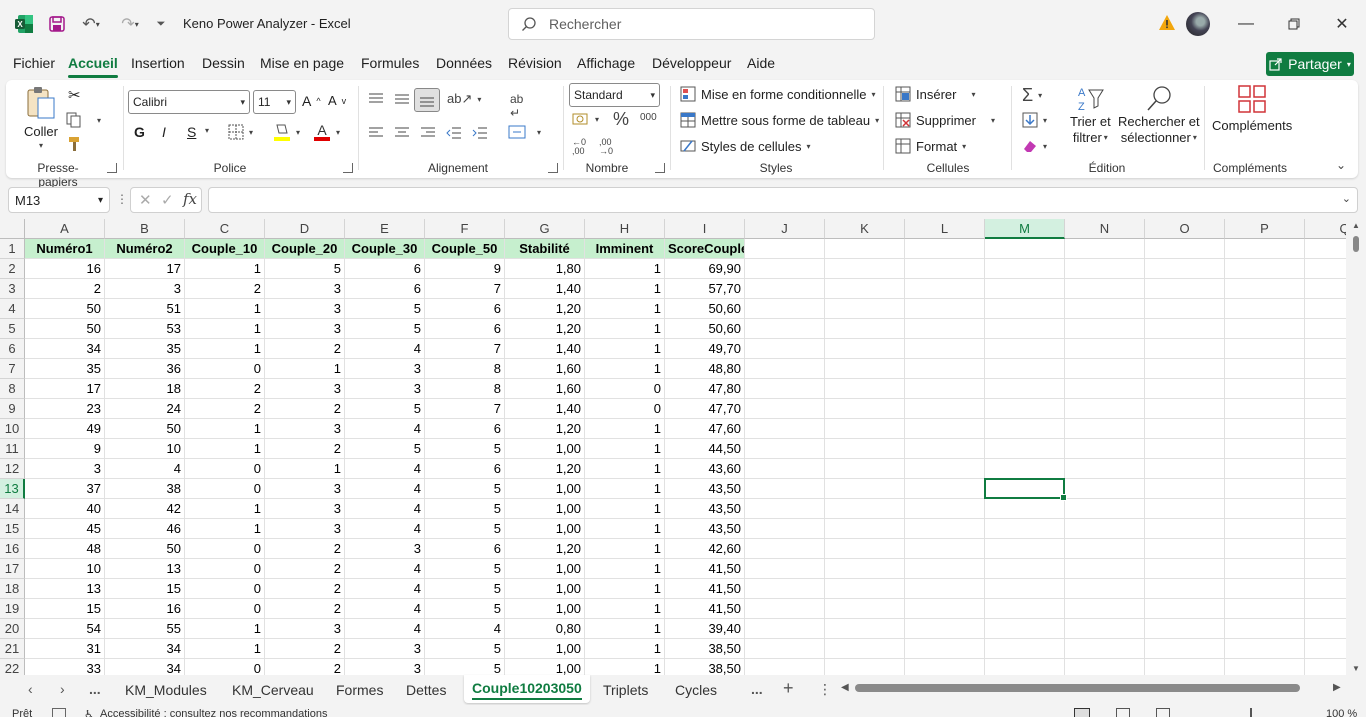 This screenshot has height=717, width=1366. Describe the element at coordinates (302, 63) in the screenshot. I see `tab-mise-en-page: Mise en page` at that location.